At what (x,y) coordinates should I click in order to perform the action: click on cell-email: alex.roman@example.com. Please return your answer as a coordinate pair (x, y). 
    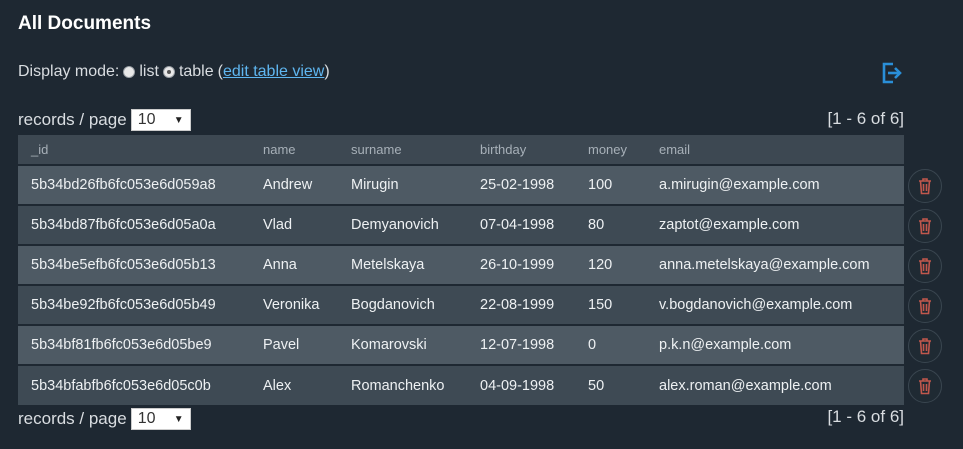
    Looking at the image, I should click on (745, 385).